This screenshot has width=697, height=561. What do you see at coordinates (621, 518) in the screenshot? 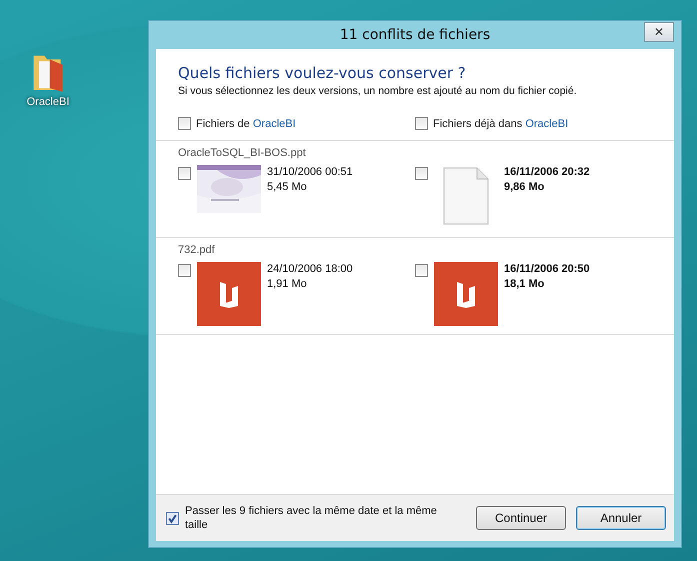
I see `dialog-button: Annuler` at bounding box center [621, 518].